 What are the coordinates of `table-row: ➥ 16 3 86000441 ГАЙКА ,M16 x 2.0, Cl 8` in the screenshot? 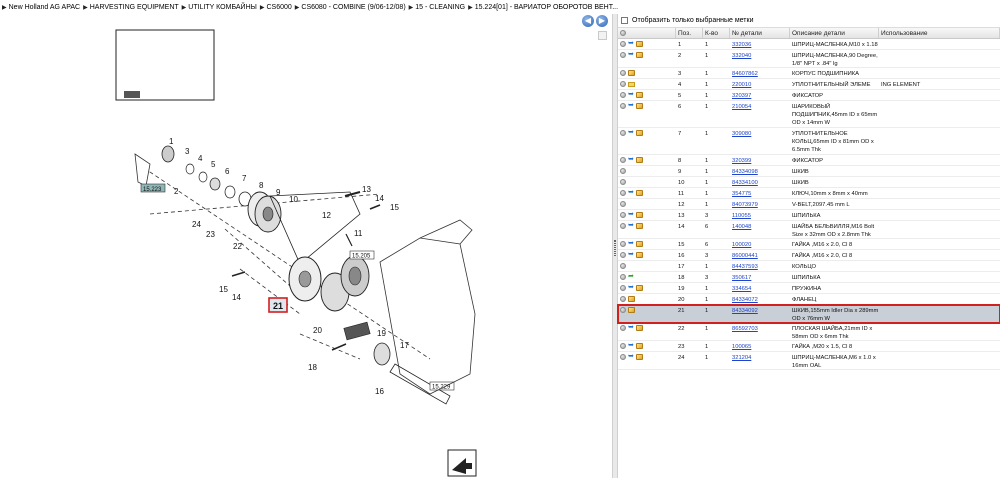 It's located at (809, 255).